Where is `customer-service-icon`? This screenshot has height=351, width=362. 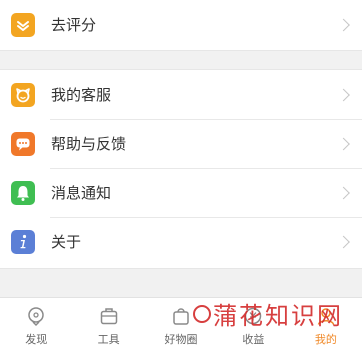 customer-service-icon is located at coordinates (23, 94).